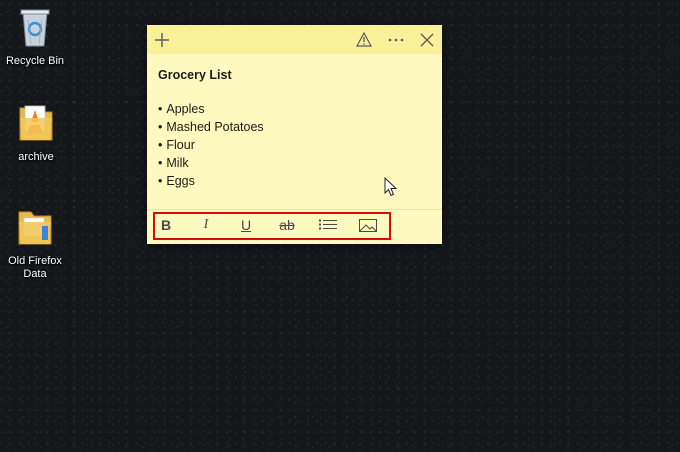 Image resolution: width=680 pixels, height=452 pixels. Describe the element at coordinates (396, 39) in the screenshot. I see `more-icon` at that location.